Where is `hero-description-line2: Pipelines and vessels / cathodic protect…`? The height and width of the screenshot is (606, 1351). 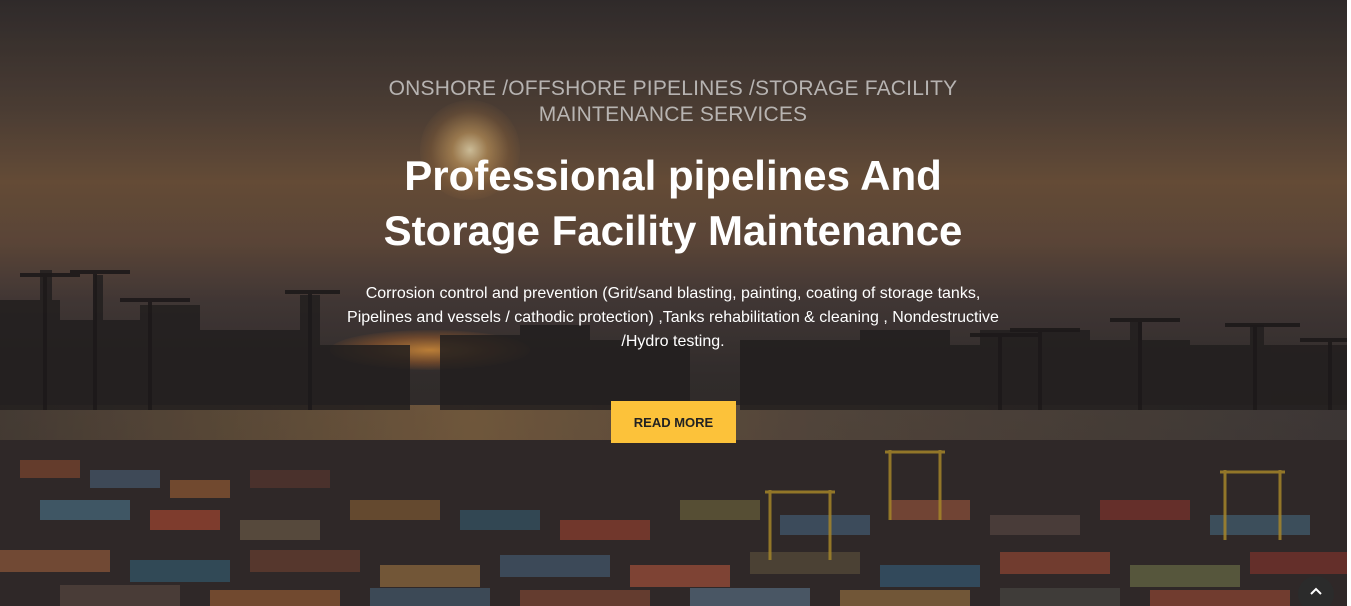
hero-description-line2: Pipelines and vessels / cathodic protect… is located at coordinates (673, 317).